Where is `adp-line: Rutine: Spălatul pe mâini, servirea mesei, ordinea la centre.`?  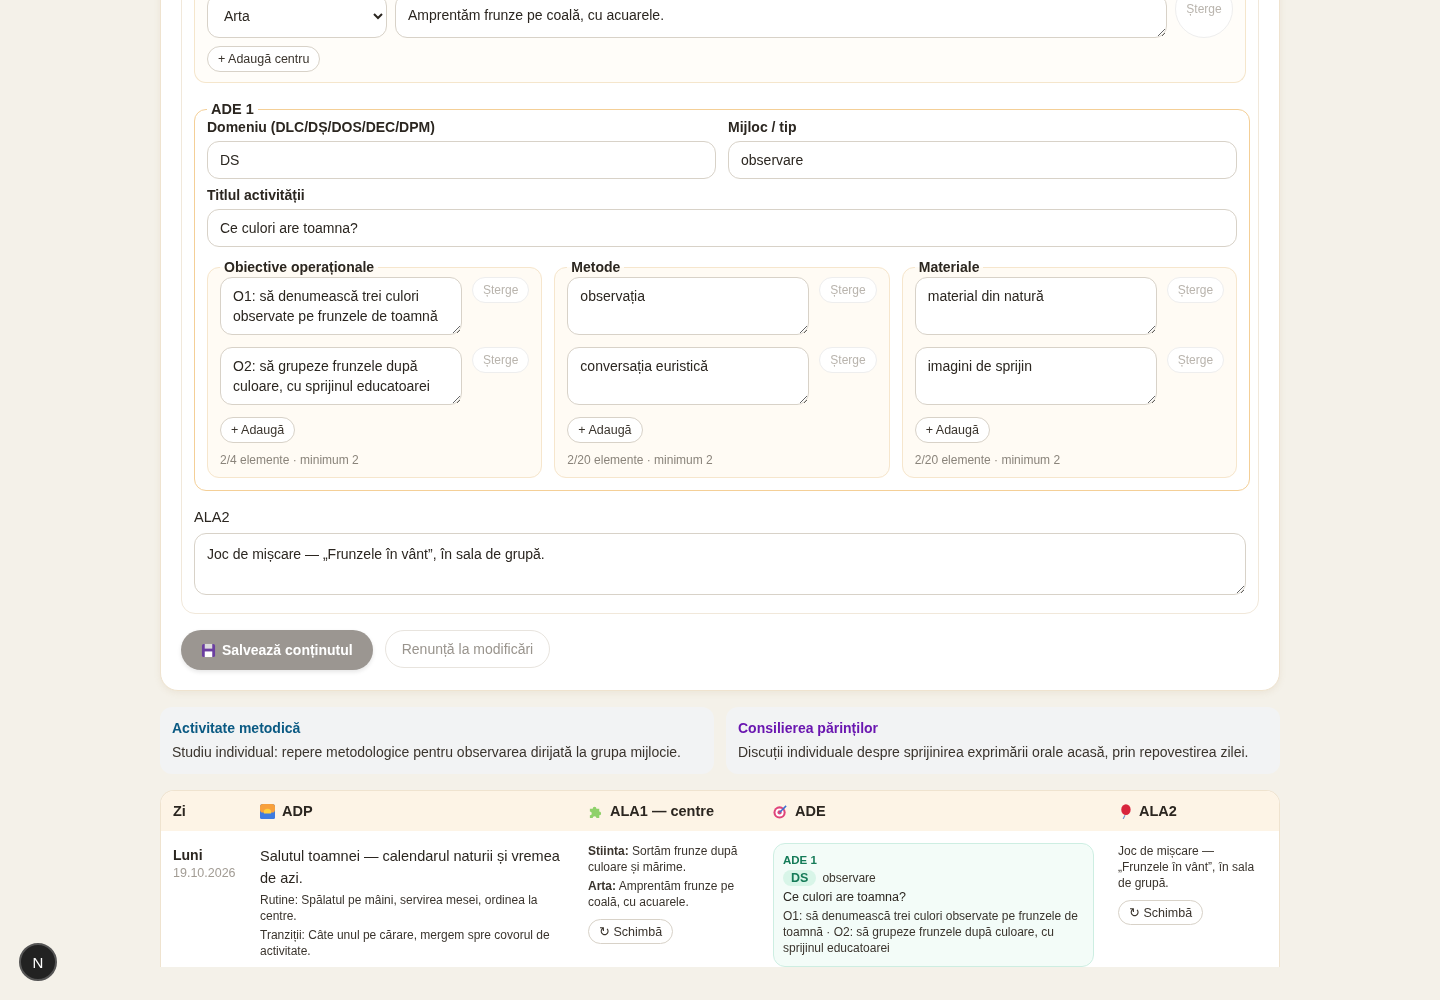
adp-line: Rutine: Spălatul pe mâini, servirea mesei, ordinea la centre. is located at coordinates (399, 908).